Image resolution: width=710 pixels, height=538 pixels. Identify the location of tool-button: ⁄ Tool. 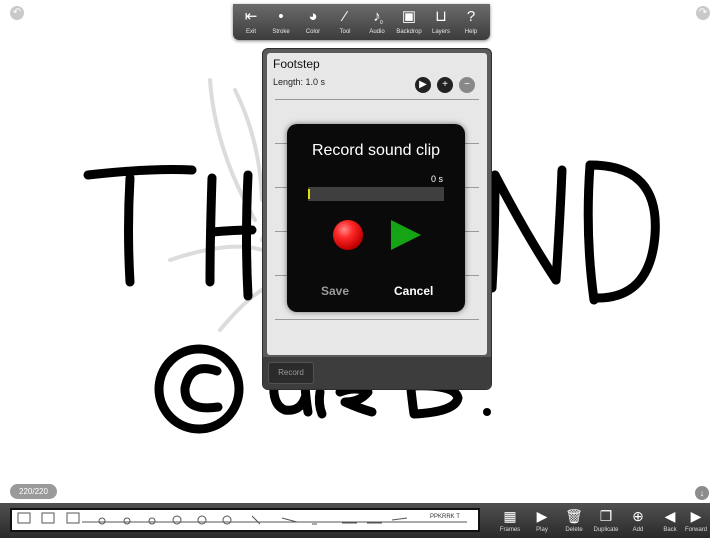
(345, 23).